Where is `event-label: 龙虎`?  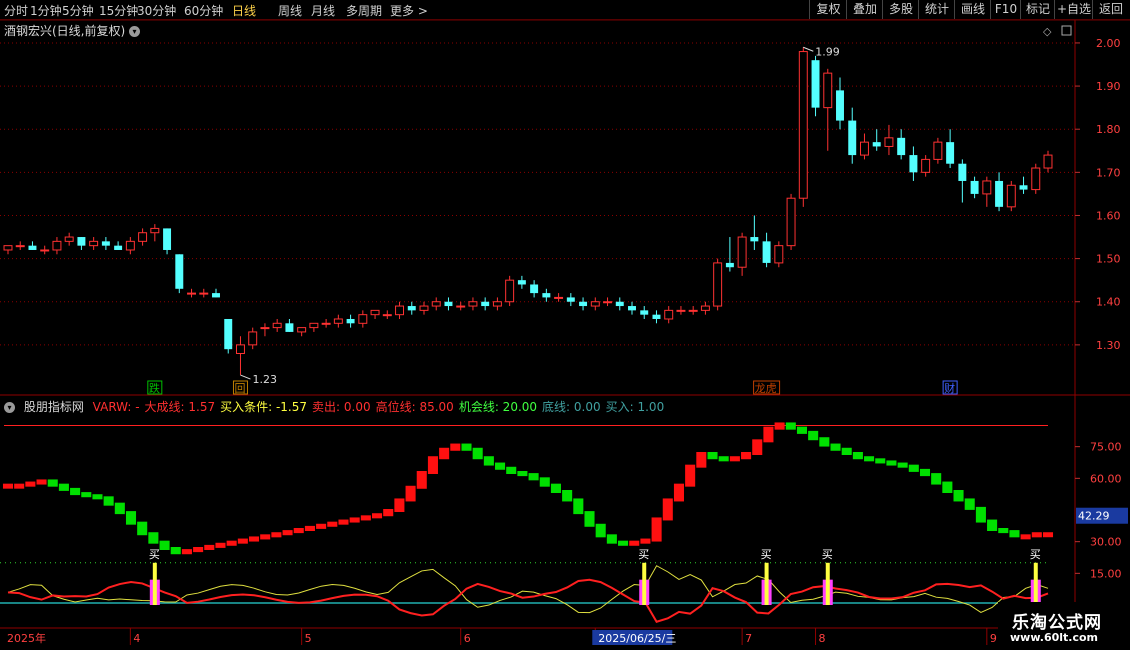
event-label: 龙虎 is located at coordinates (766, 388).